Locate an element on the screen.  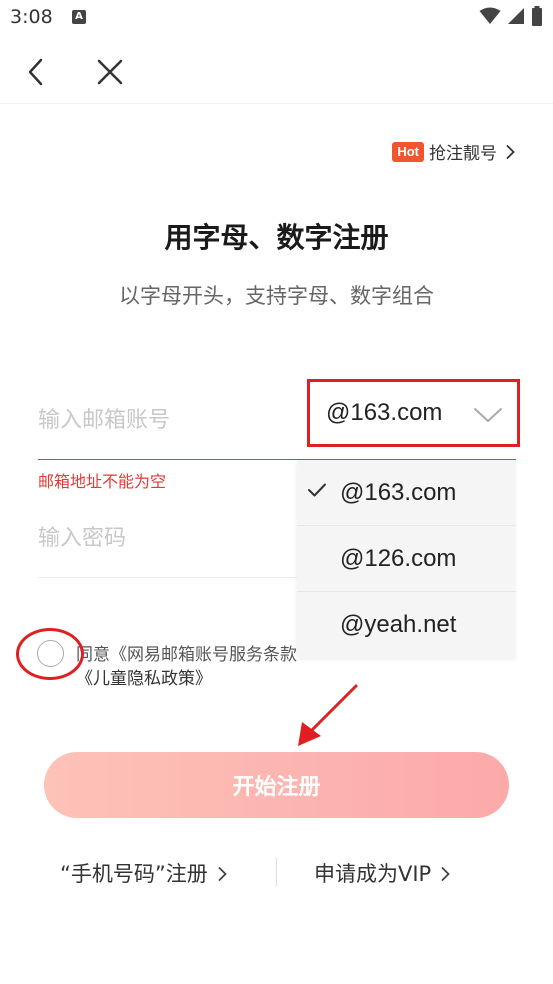
domain-option-label: @163.com is located at coordinates (398, 492).